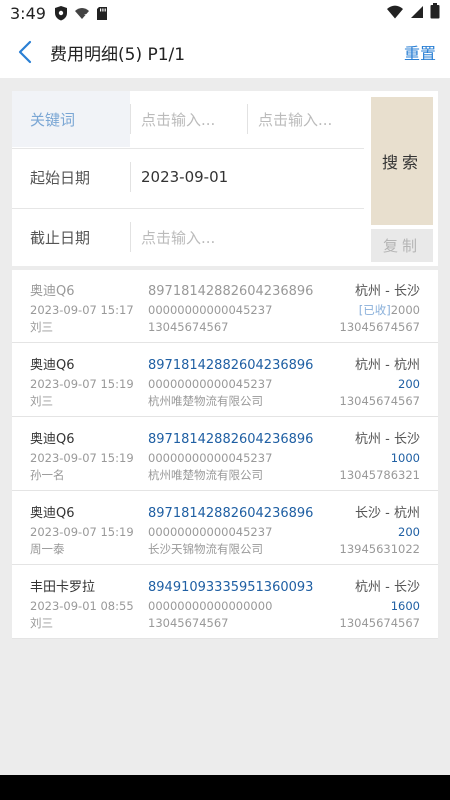 Image resolution: width=450 pixels, height=800 pixels. What do you see at coordinates (71, 119) in the screenshot?
I see `keyword-label: 关键词` at bounding box center [71, 119].